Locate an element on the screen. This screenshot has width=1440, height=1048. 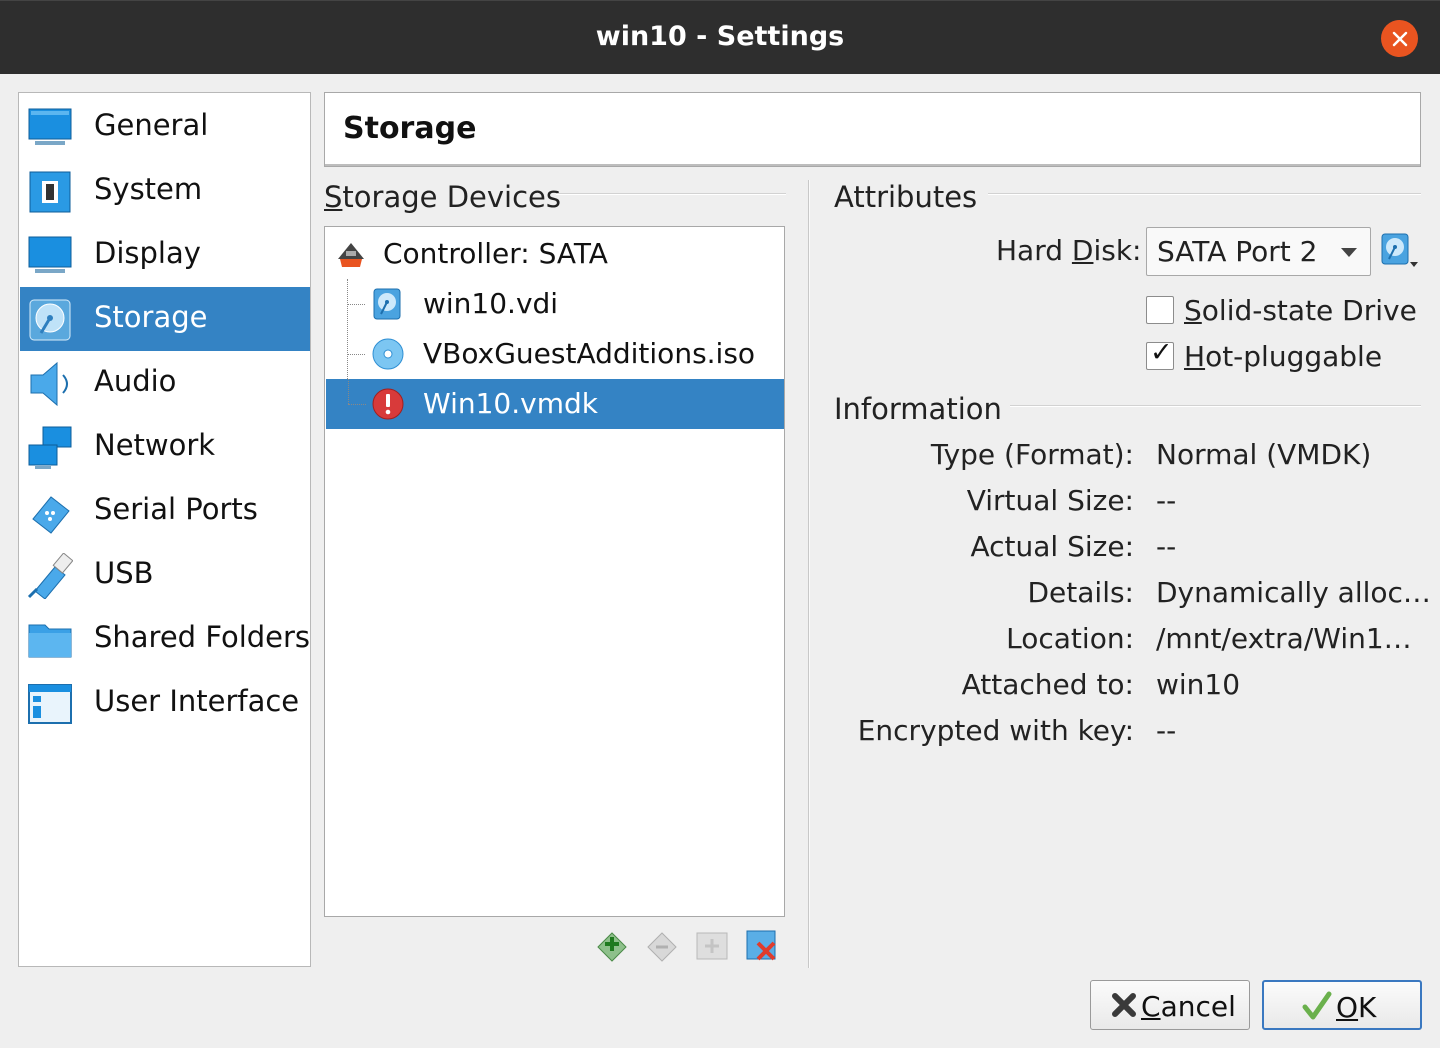
hard-disk-select: SATA Port 2 is located at coordinates (1258, 251).